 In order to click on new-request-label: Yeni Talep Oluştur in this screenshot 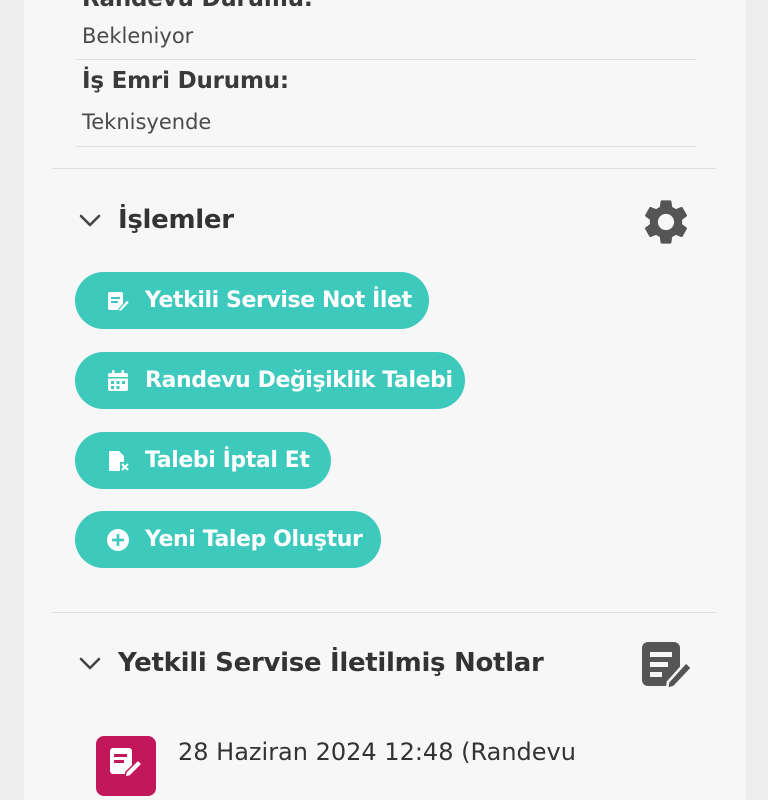, I will do `click(254, 539)`.